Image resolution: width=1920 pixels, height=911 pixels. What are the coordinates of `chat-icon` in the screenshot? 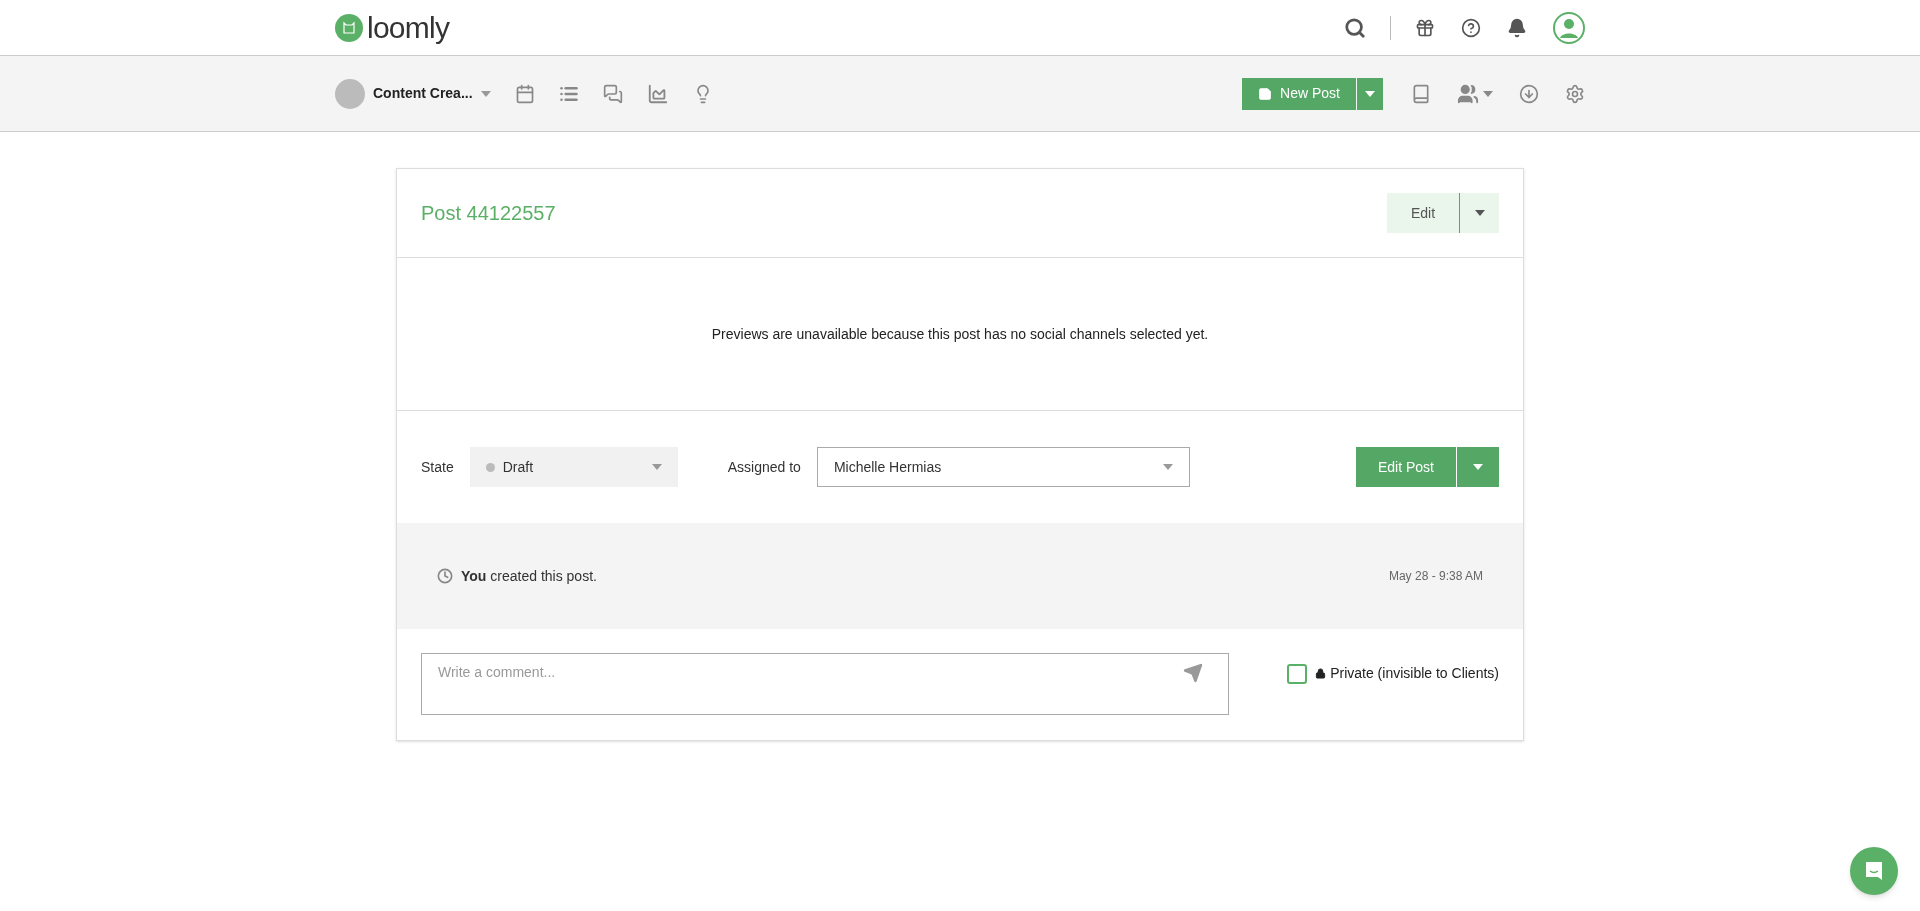 It's located at (612, 93).